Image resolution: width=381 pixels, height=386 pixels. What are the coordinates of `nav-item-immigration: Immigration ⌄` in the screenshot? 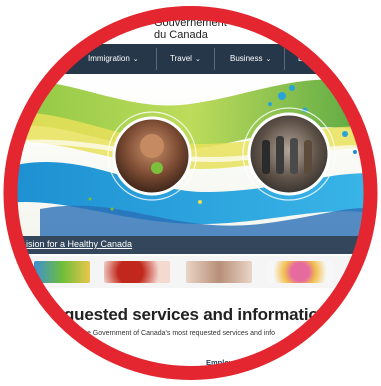 It's located at (113, 59).